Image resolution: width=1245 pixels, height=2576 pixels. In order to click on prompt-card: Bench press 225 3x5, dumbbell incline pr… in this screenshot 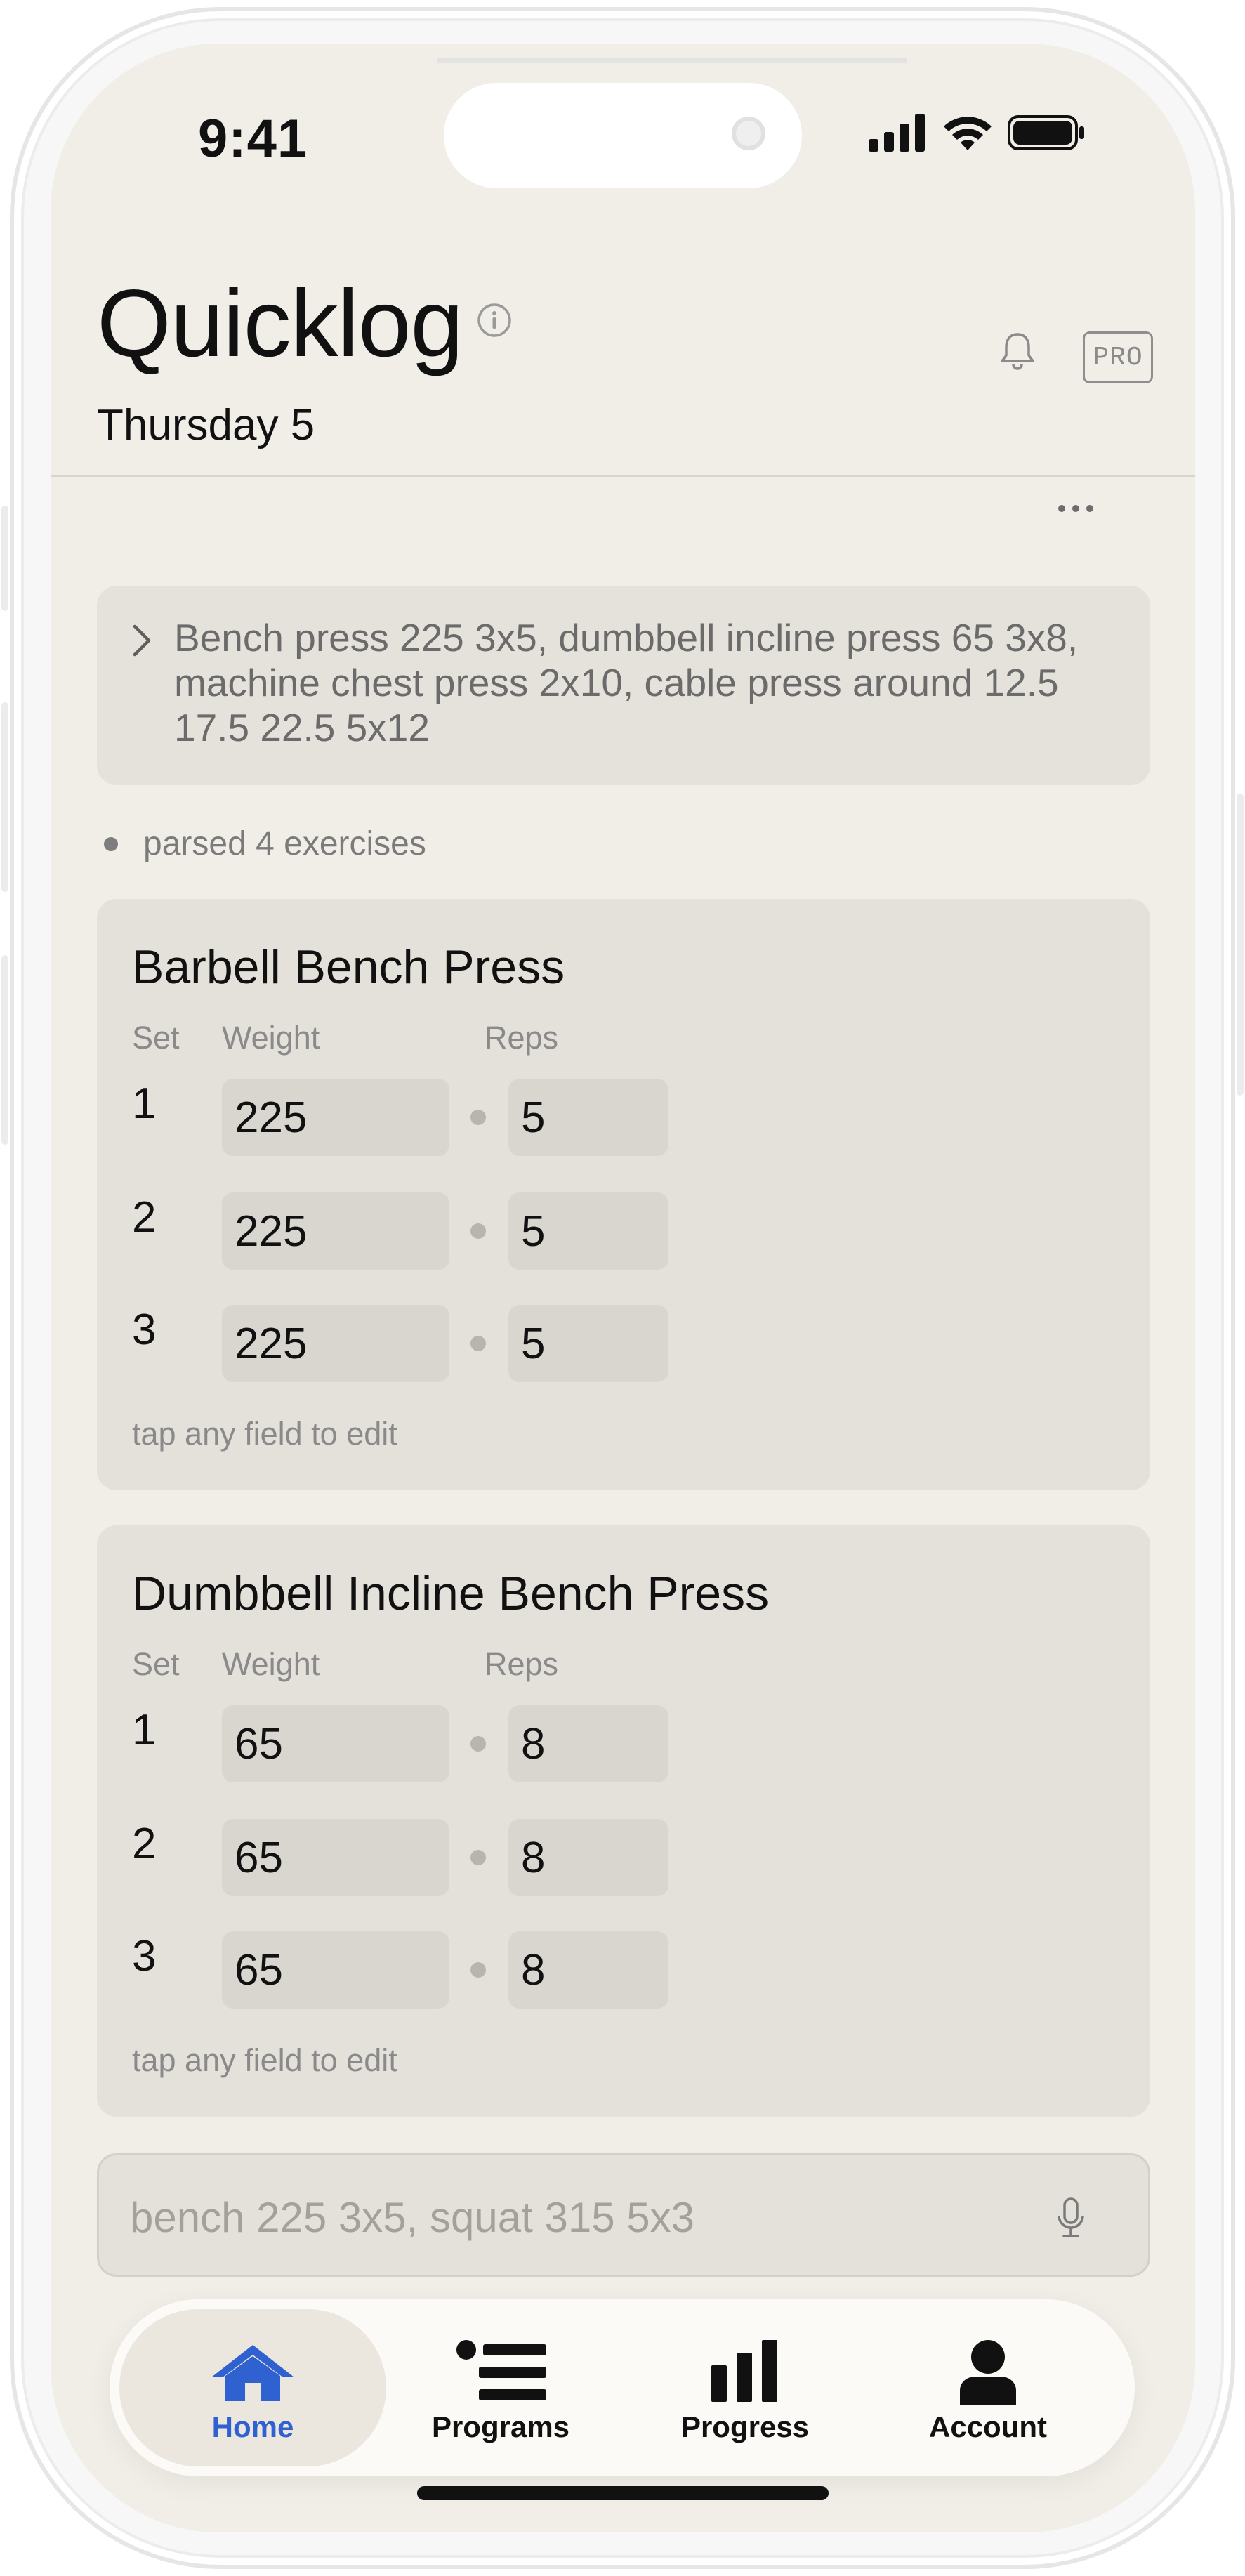, I will do `click(623, 685)`.